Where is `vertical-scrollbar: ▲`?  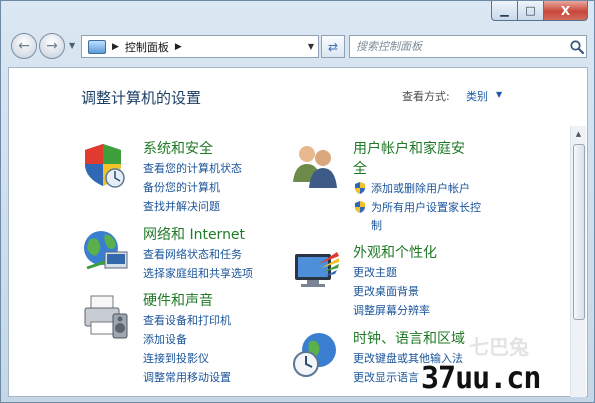
vertical-scrollbar: ▲ is located at coordinates (578, 261).